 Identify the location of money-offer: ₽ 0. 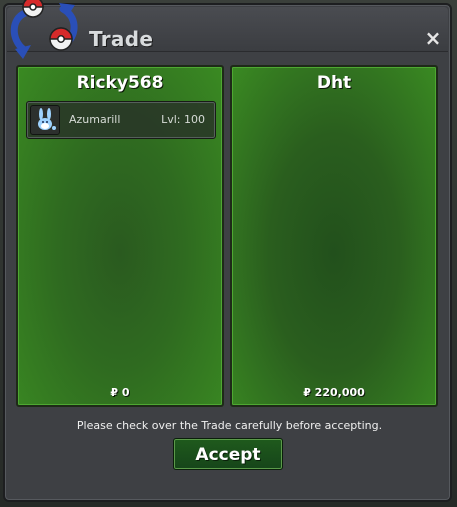
(120, 392).